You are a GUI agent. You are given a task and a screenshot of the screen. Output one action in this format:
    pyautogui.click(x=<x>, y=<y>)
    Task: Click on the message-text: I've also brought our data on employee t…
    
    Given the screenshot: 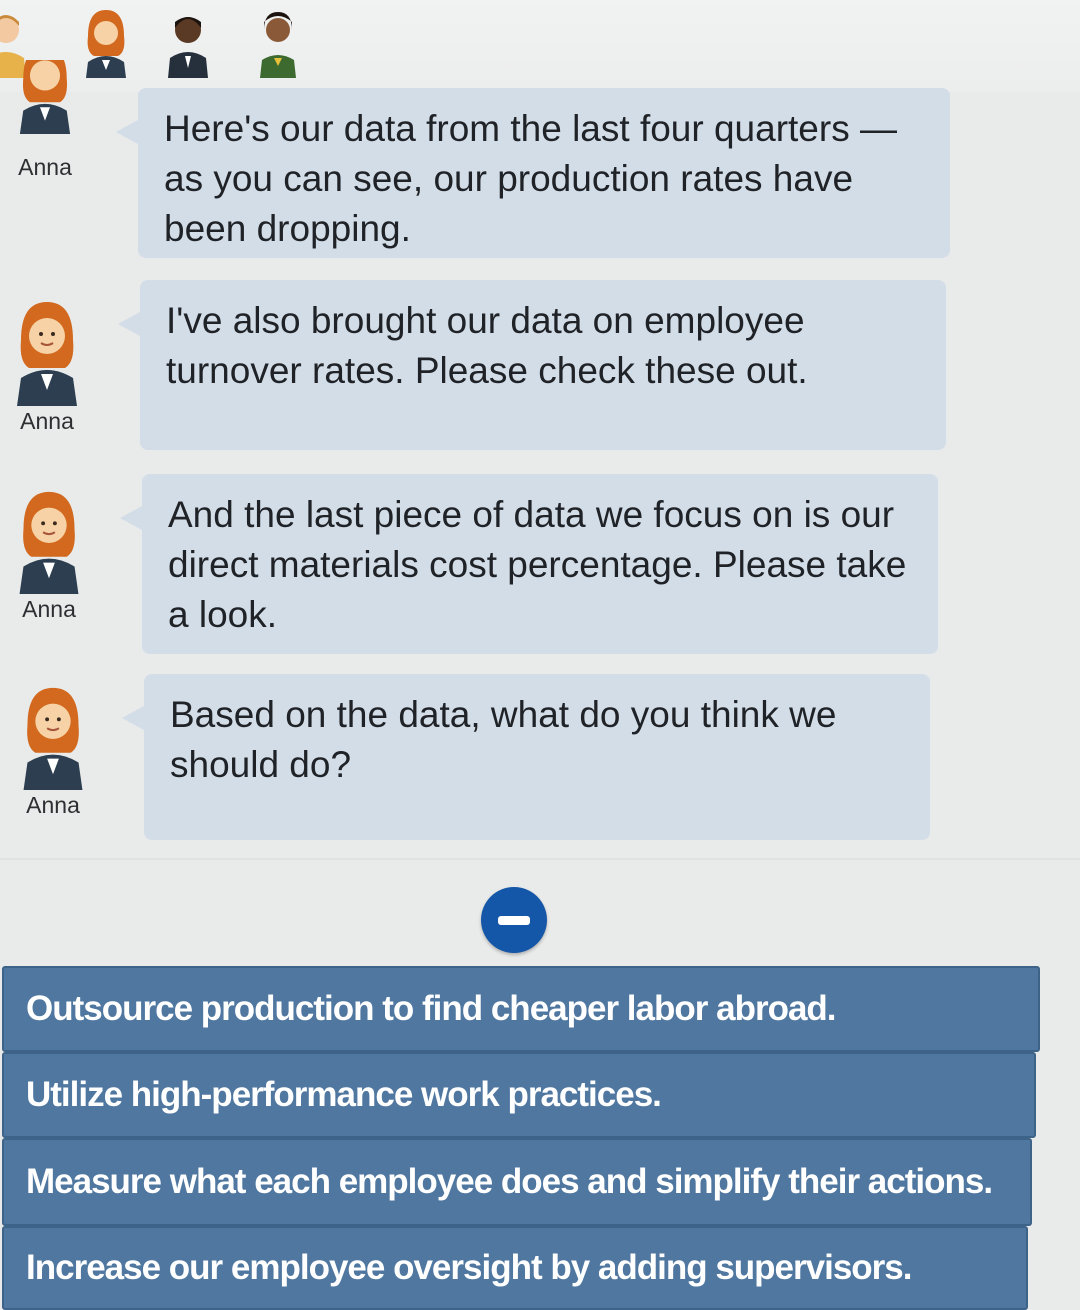 What is the action you would take?
    pyautogui.click(x=487, y=345)
    